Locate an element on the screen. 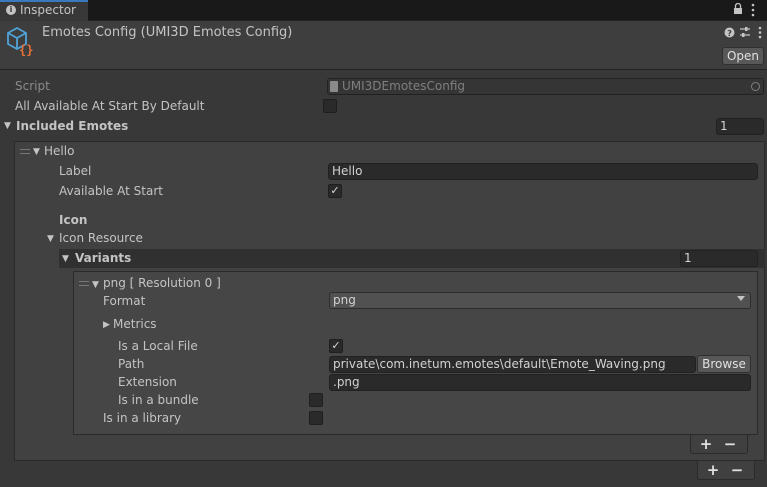 The width and height of the screenshot is (767, 487). variants-header is located at coordinates (412, 258).